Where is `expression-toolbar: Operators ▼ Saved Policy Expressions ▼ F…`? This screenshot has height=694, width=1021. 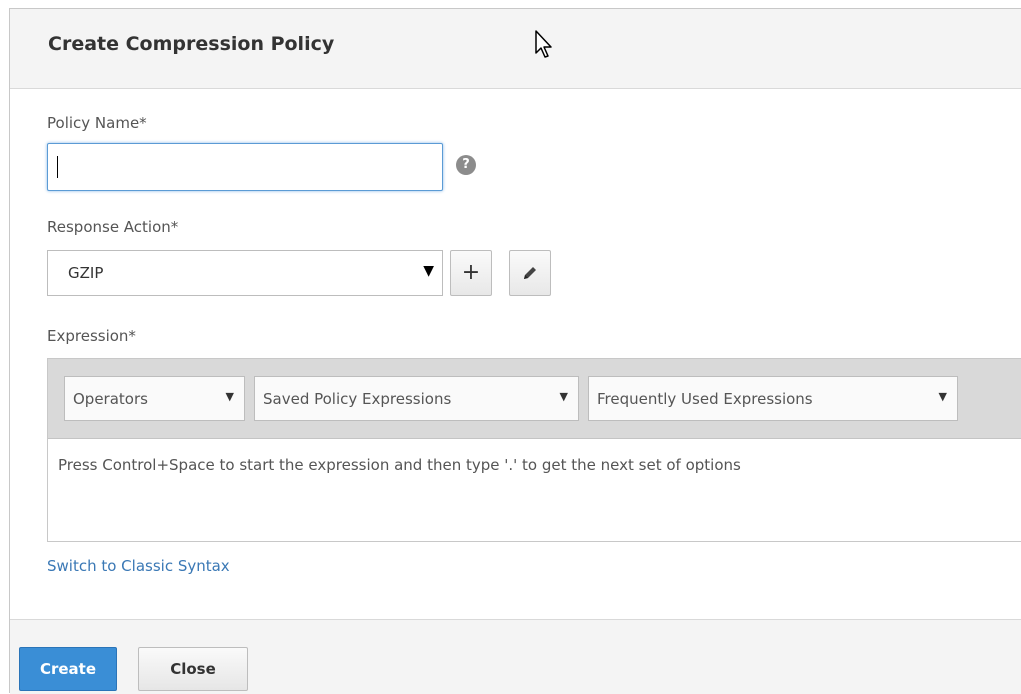
expression-toolbar: Operators ▼ Saved Policy Expressions ▼ F… is located at coordinates (534, 399).